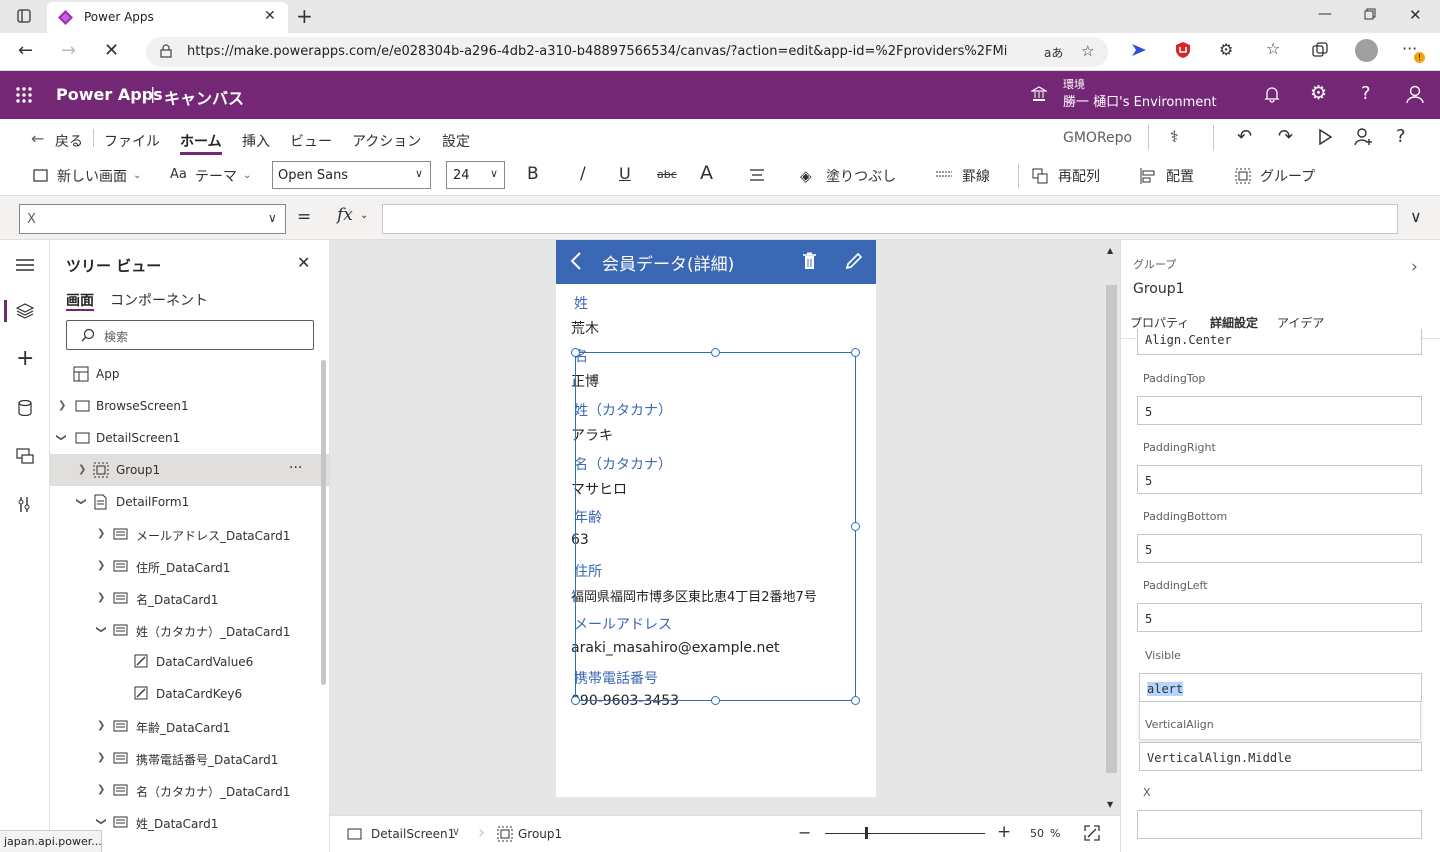  I want to click on edit-pencil-icon, so click(854, 261).